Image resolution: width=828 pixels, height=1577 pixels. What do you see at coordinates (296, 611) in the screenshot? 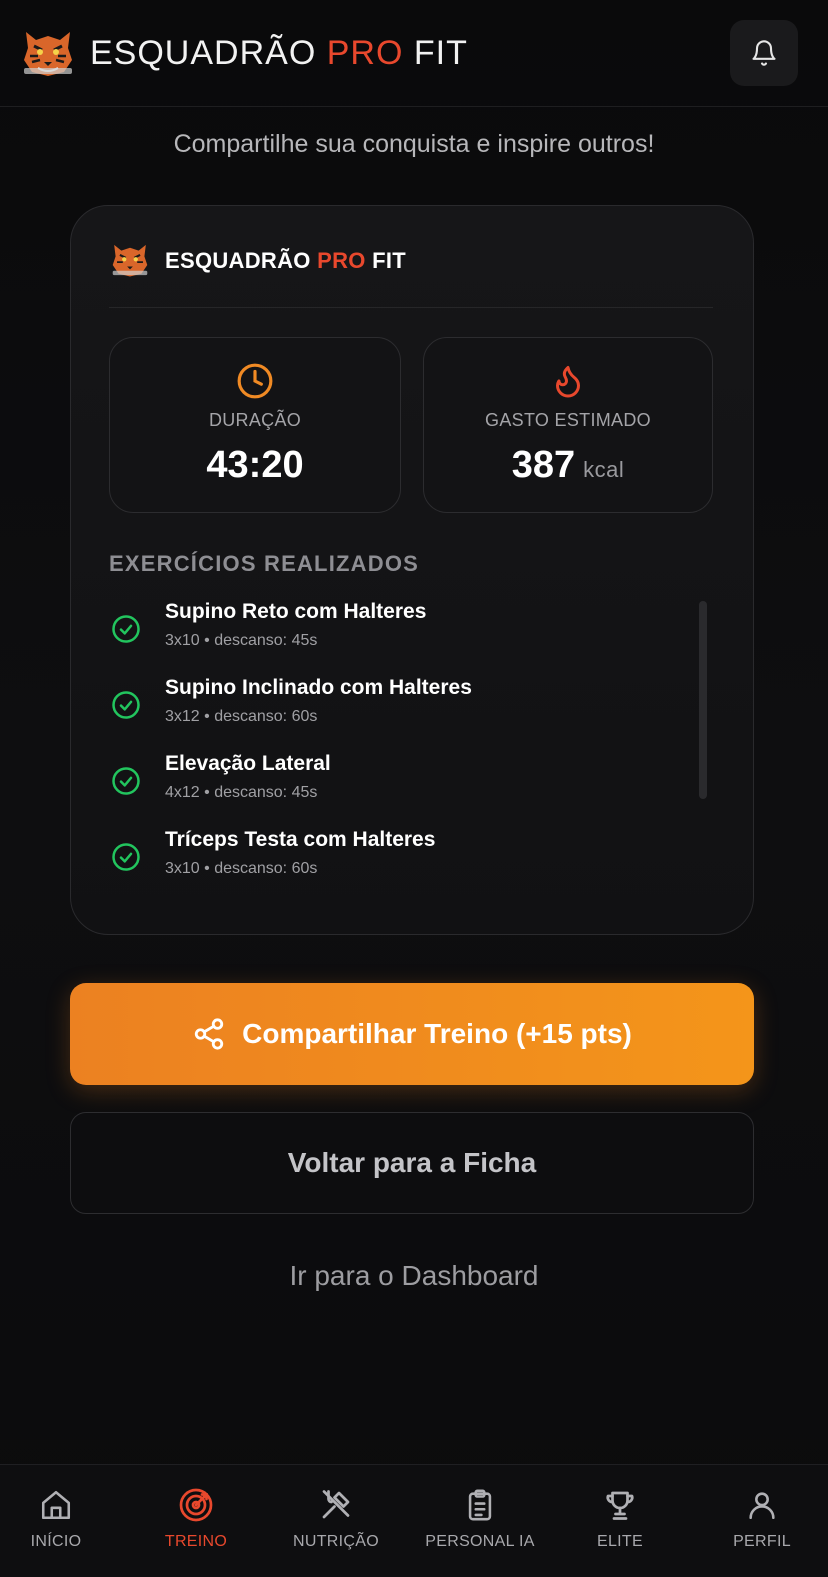
I see `exercise-name: Supino Reto com Halteres` at bounding box center [296, 611].